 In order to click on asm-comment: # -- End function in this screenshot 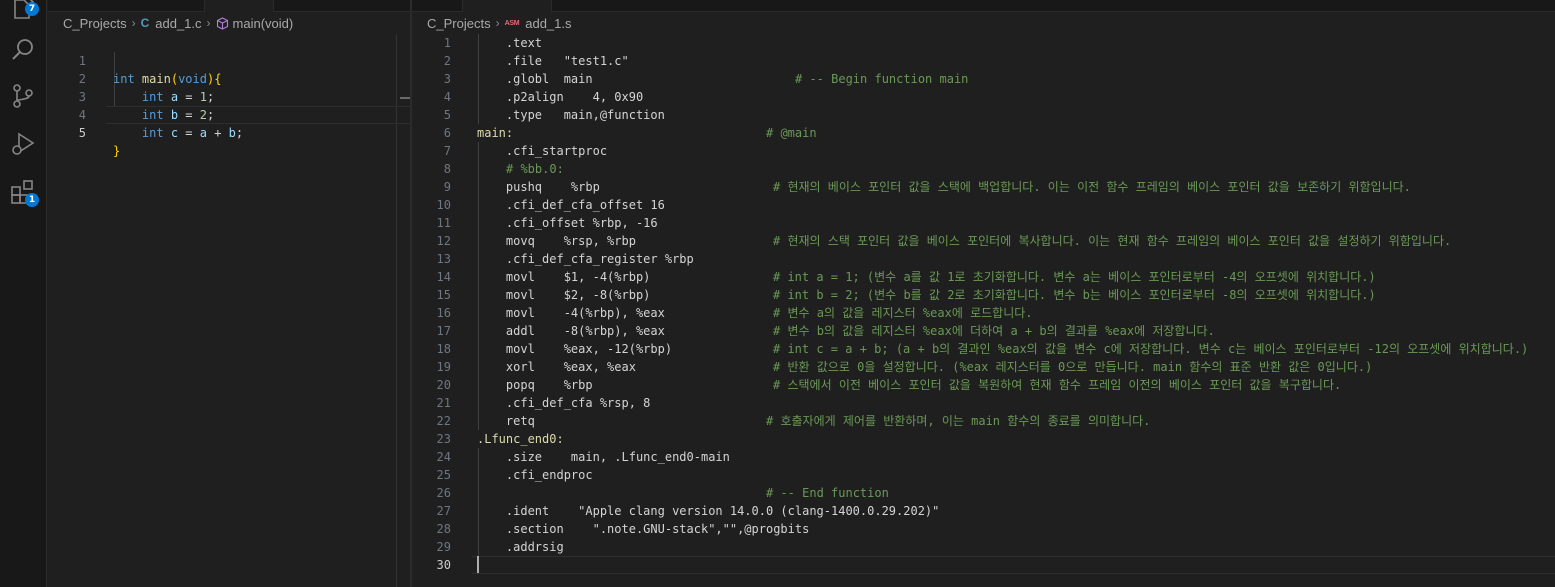, I will do `click(827, 493)`.